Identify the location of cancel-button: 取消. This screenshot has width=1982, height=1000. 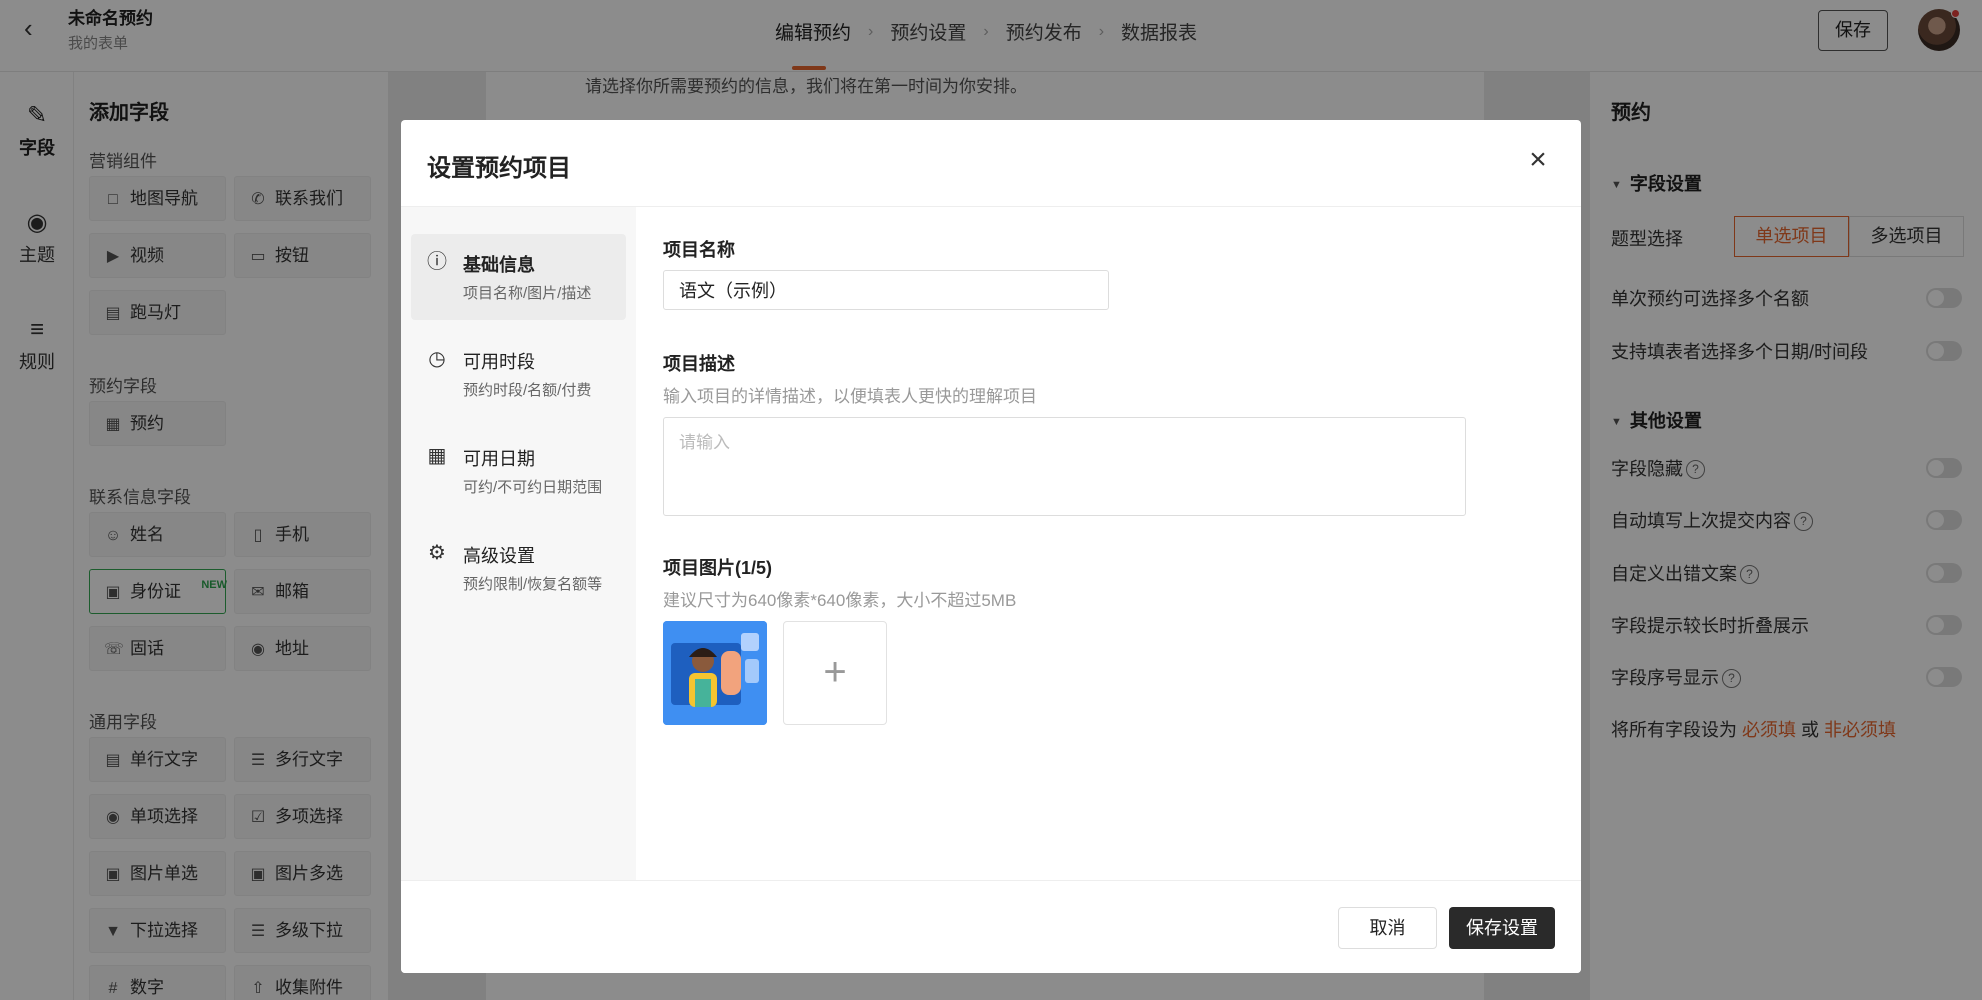
(1387, 928).